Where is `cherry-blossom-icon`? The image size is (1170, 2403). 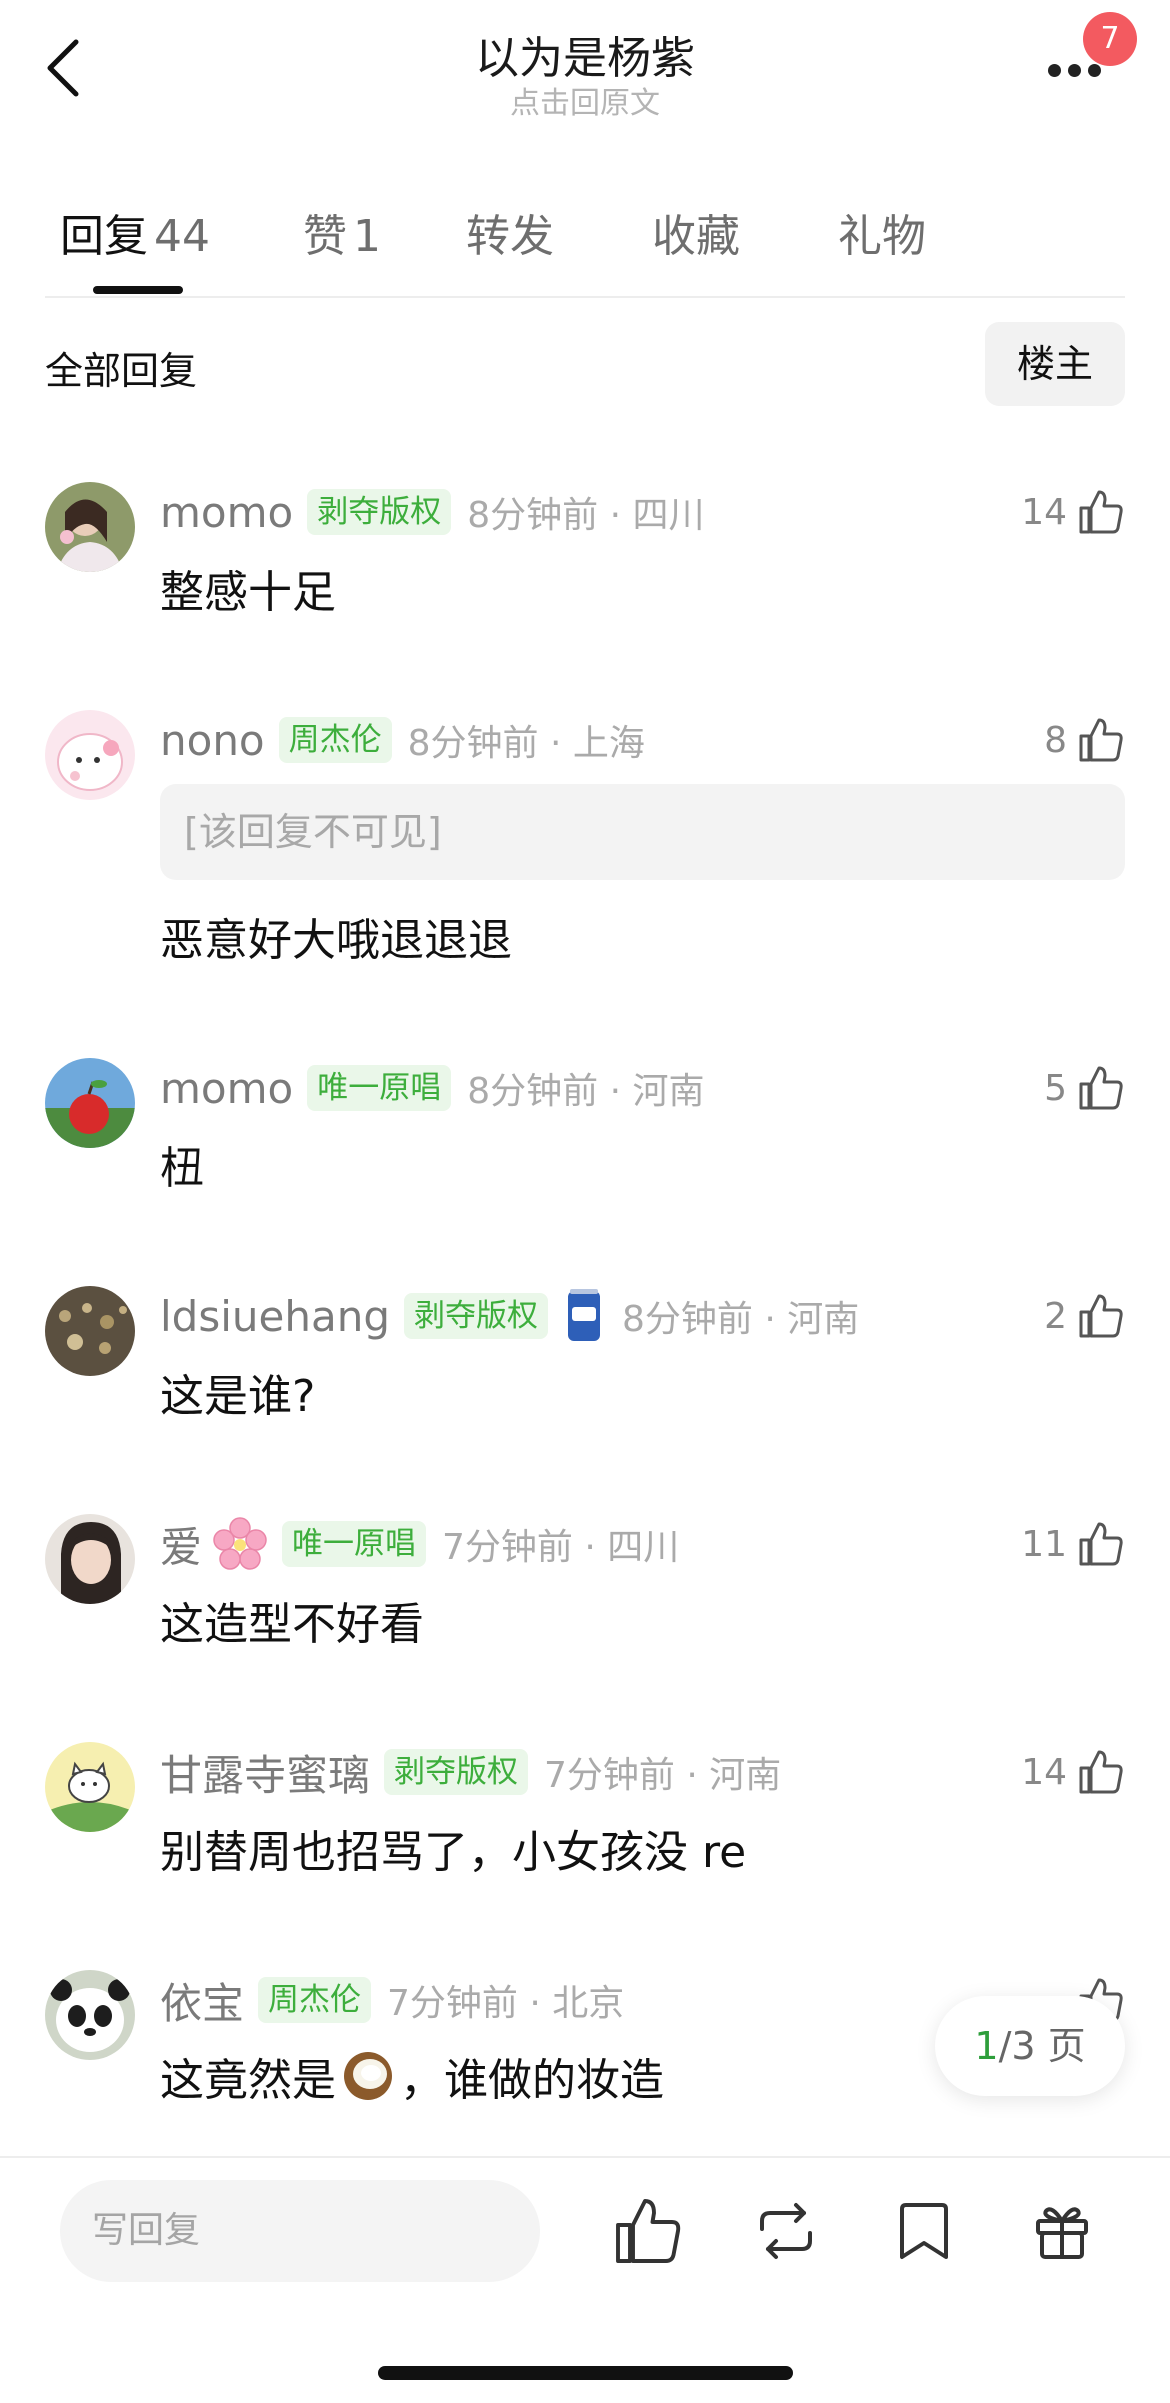
cherry-blossom-icon is located at coordinates (240, 1543).